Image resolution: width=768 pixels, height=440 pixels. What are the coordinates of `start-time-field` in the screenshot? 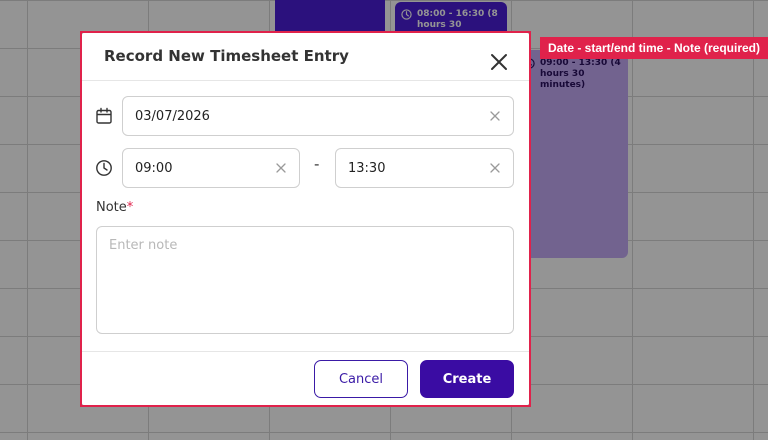 It's located at (211, 168).